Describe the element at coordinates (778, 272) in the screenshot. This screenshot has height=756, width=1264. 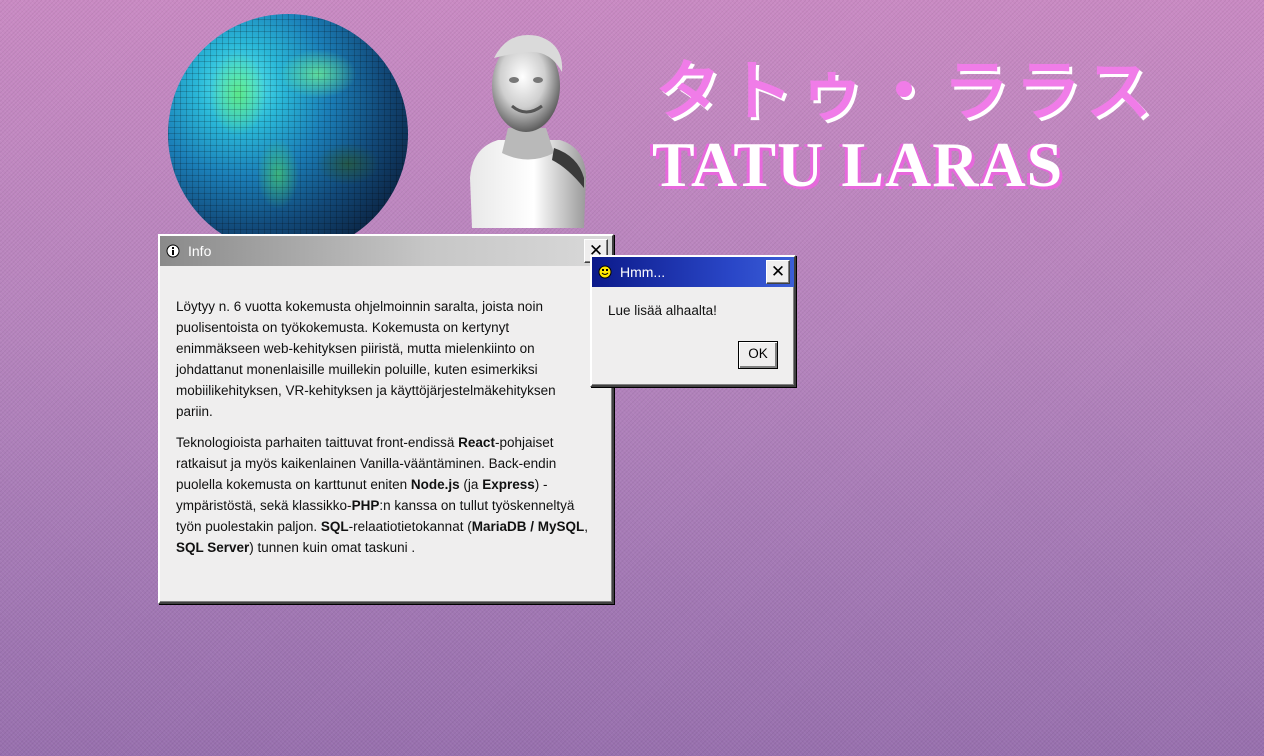
I see `hmm-close-button: ✕` at that location.